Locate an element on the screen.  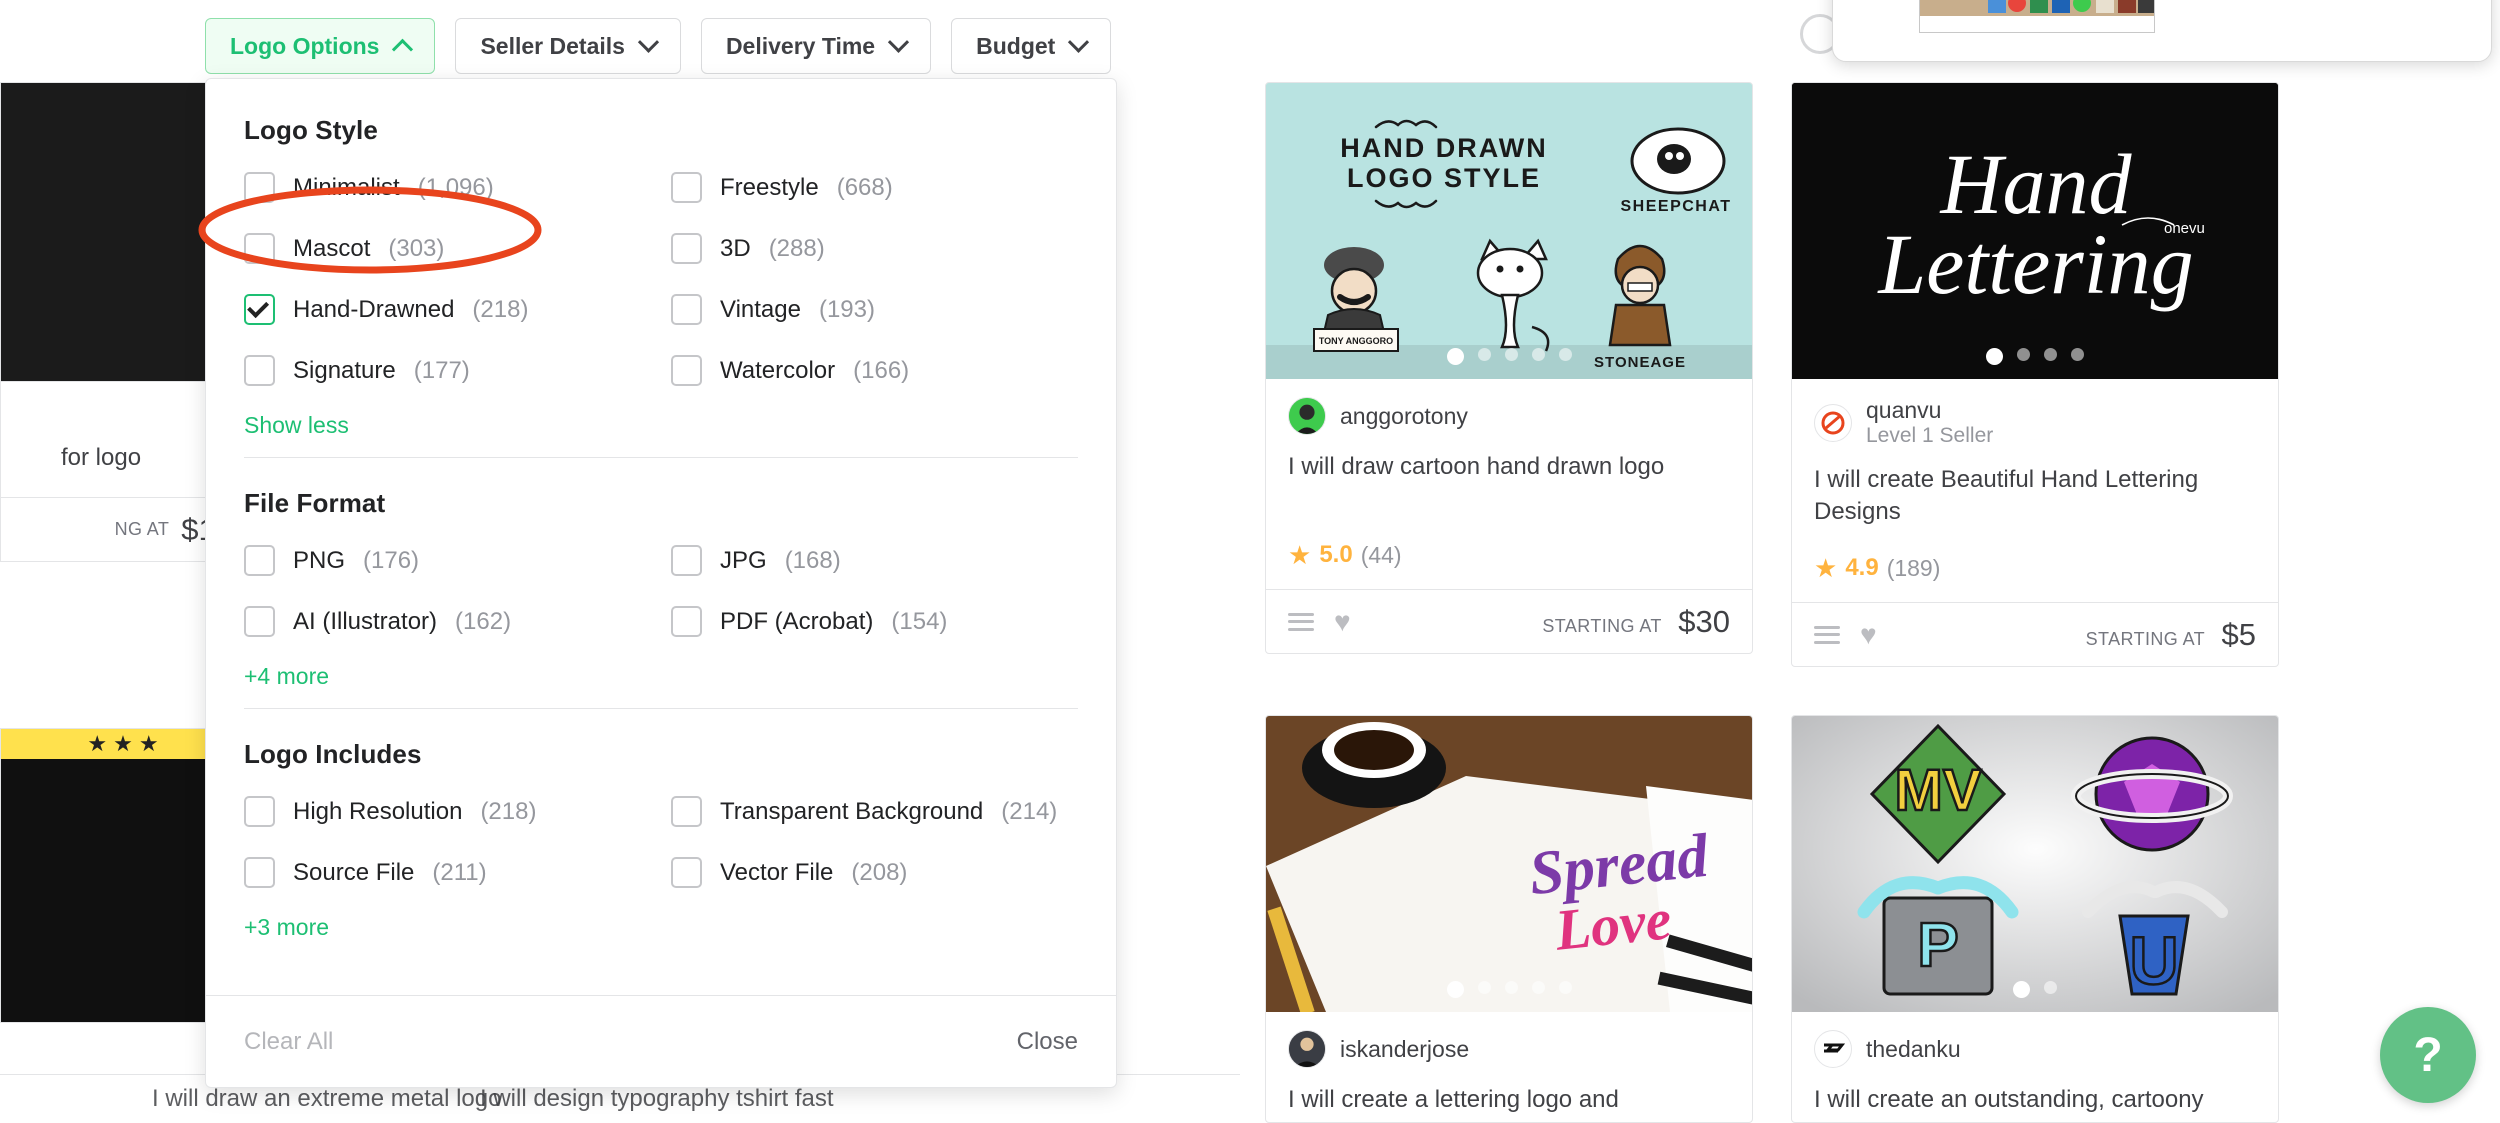
checkbox-source-file: Source File (211) is located at coordinates (447, 872).